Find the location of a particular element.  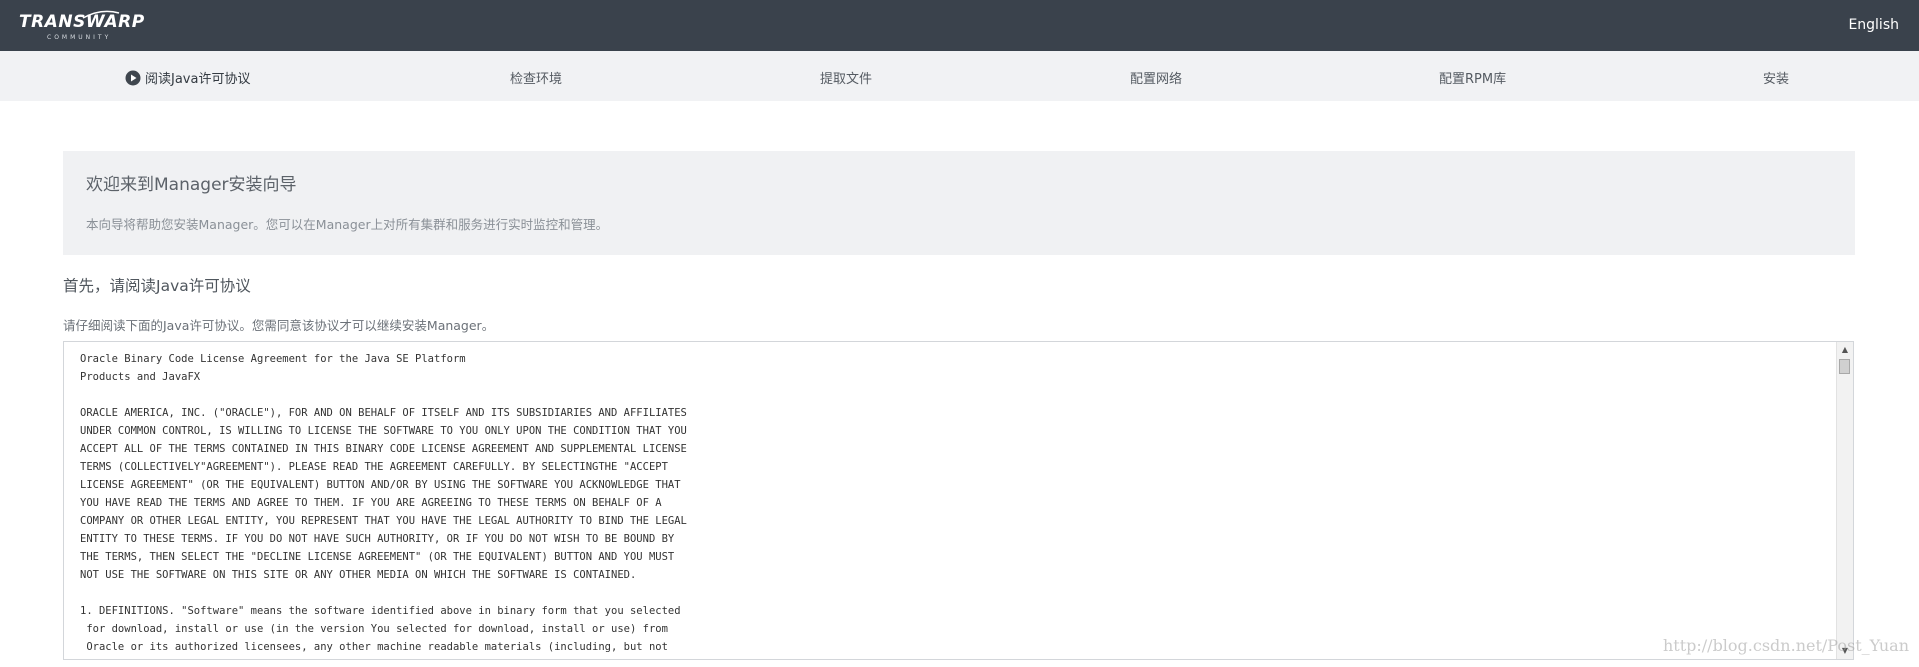

section-title: 首先，请阅读Java许可协议 is located at coordinates (157, 286).